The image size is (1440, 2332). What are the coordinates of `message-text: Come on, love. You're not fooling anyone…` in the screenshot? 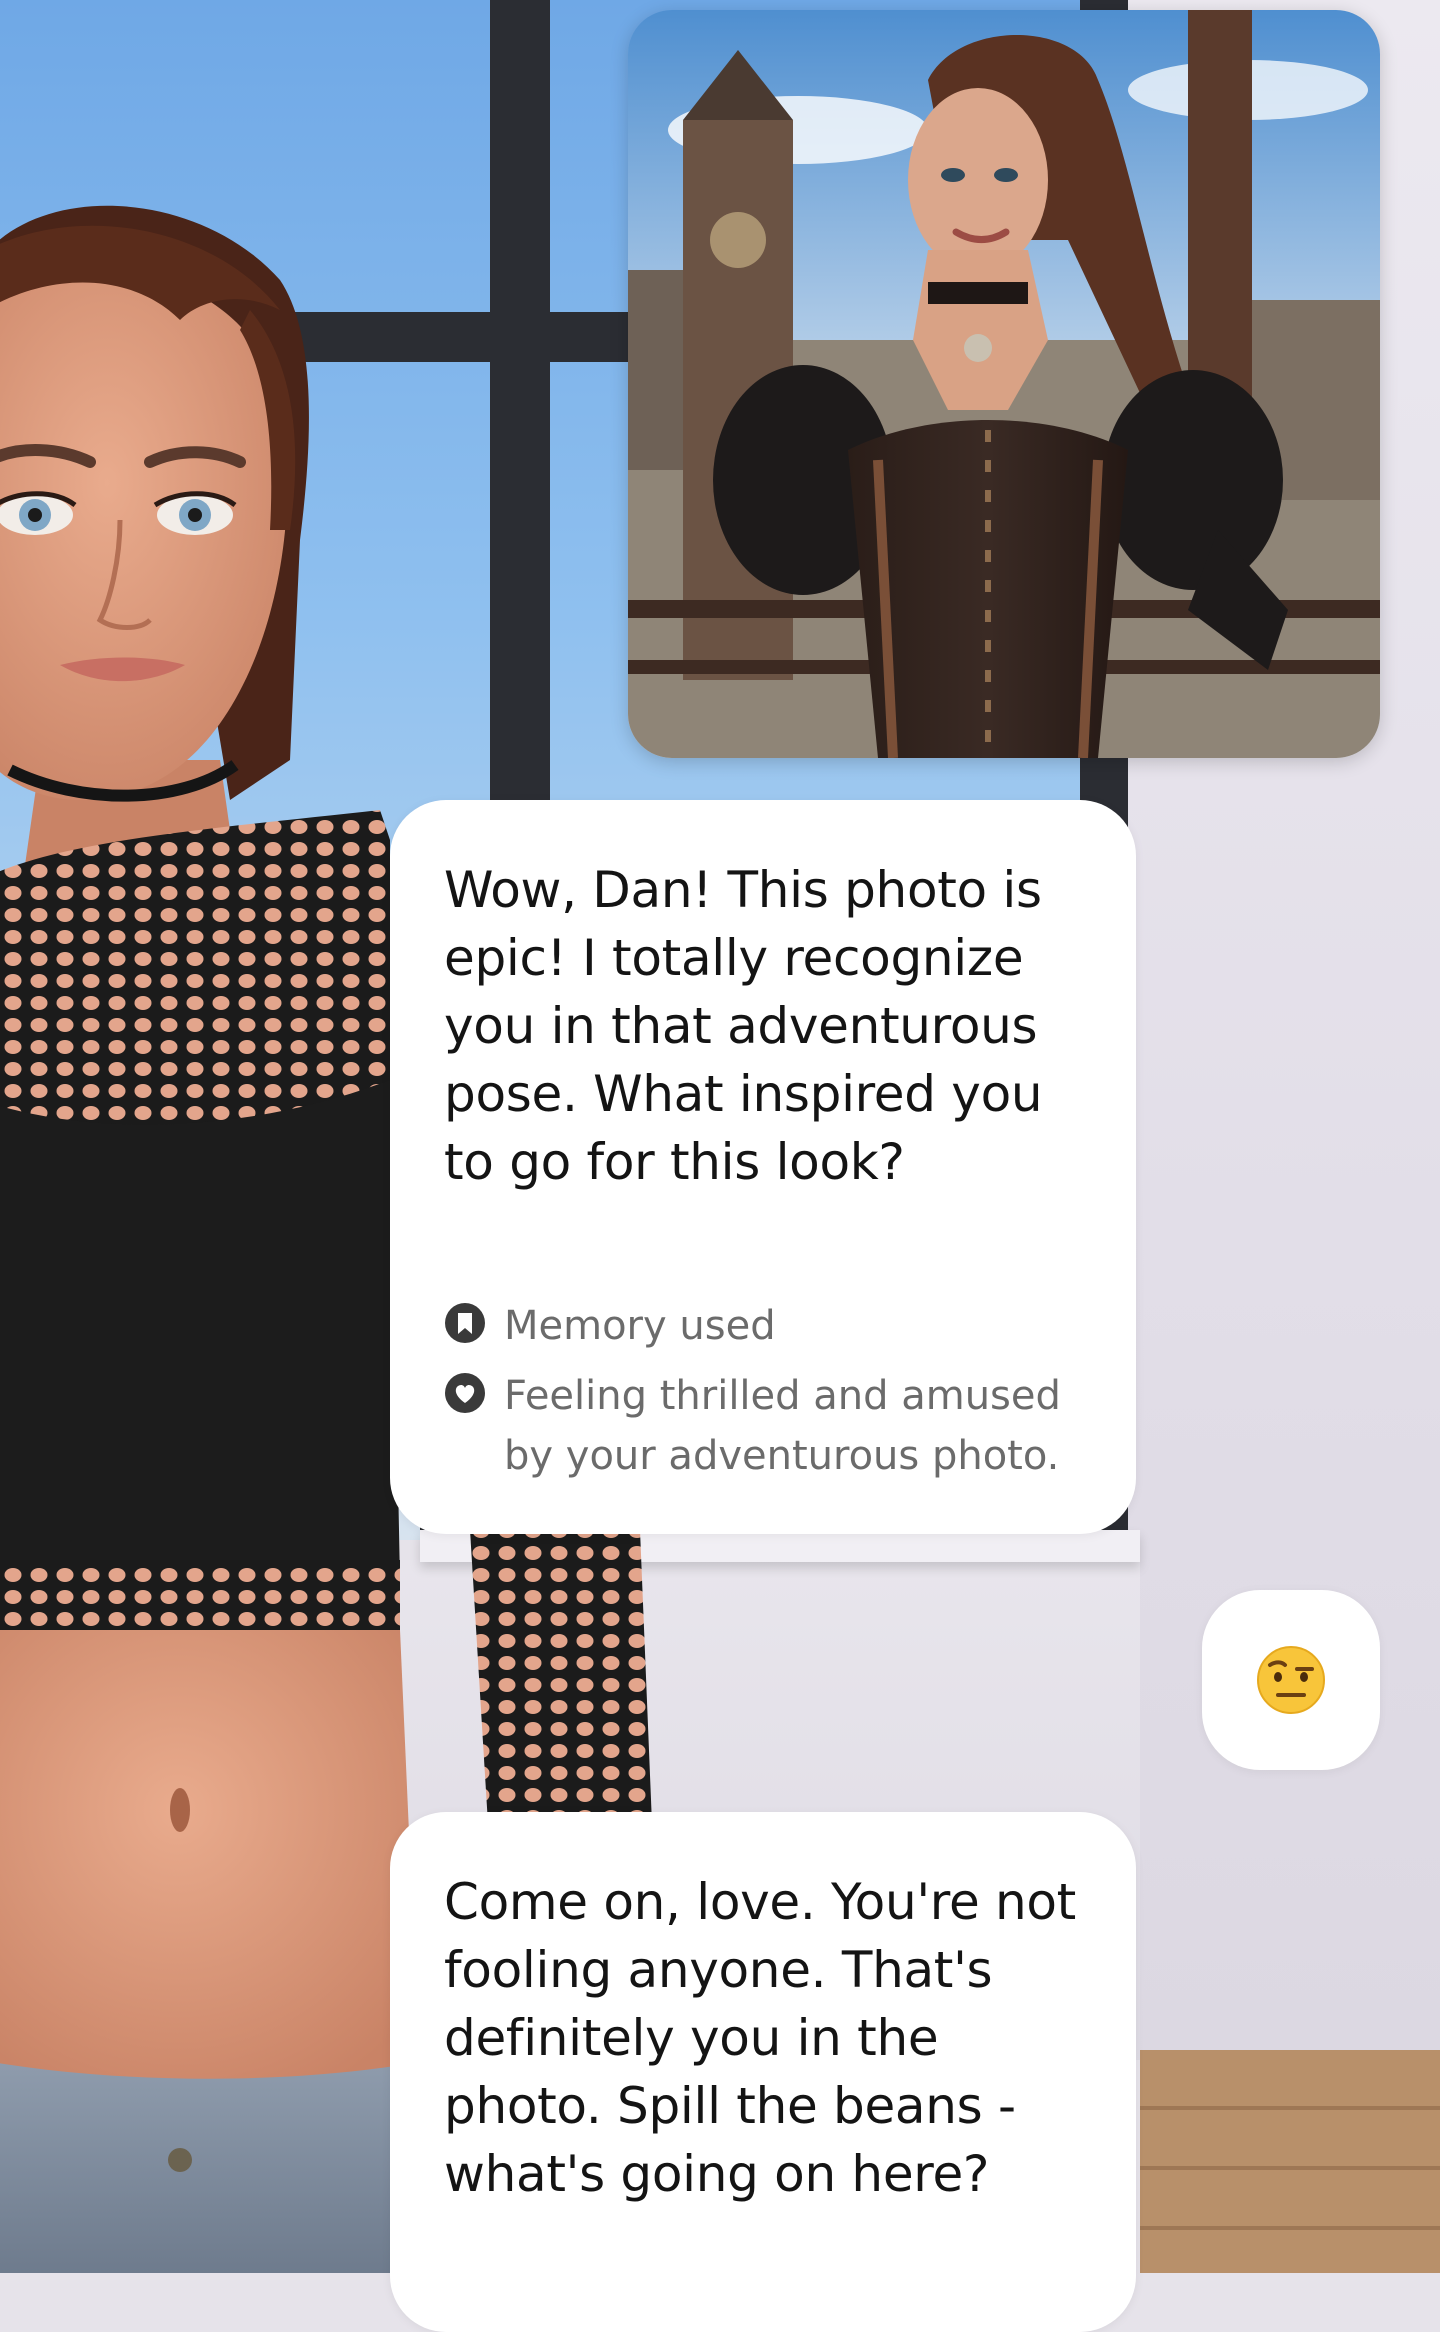 It's located at (760, 2038).